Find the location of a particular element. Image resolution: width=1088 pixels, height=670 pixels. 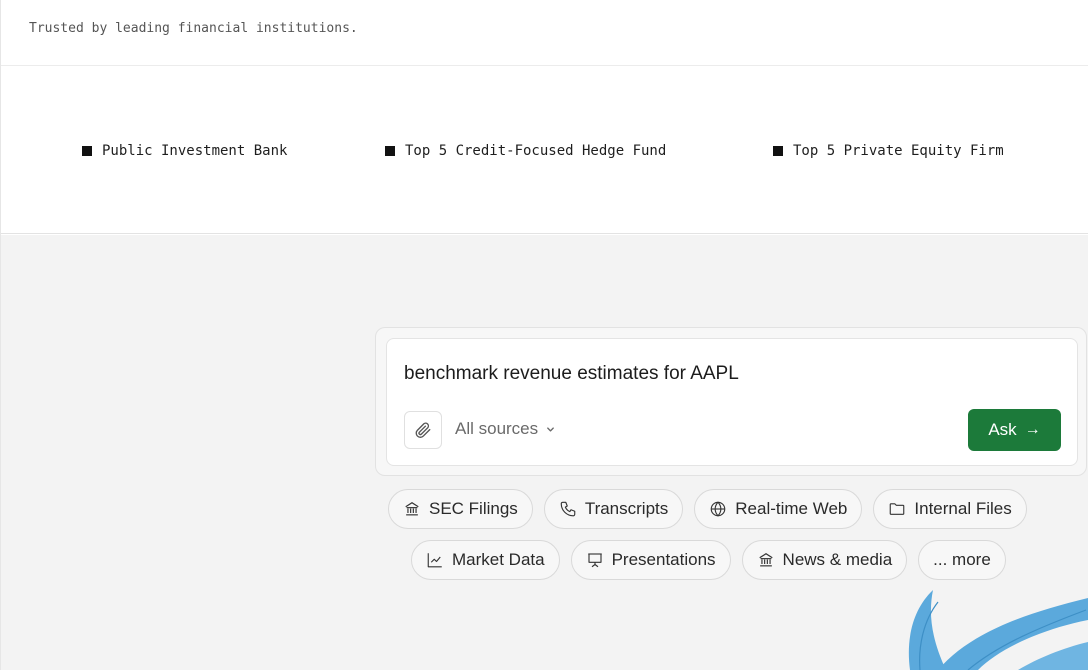

arrow-right-icon: → is located at coordinates (1032, 429).